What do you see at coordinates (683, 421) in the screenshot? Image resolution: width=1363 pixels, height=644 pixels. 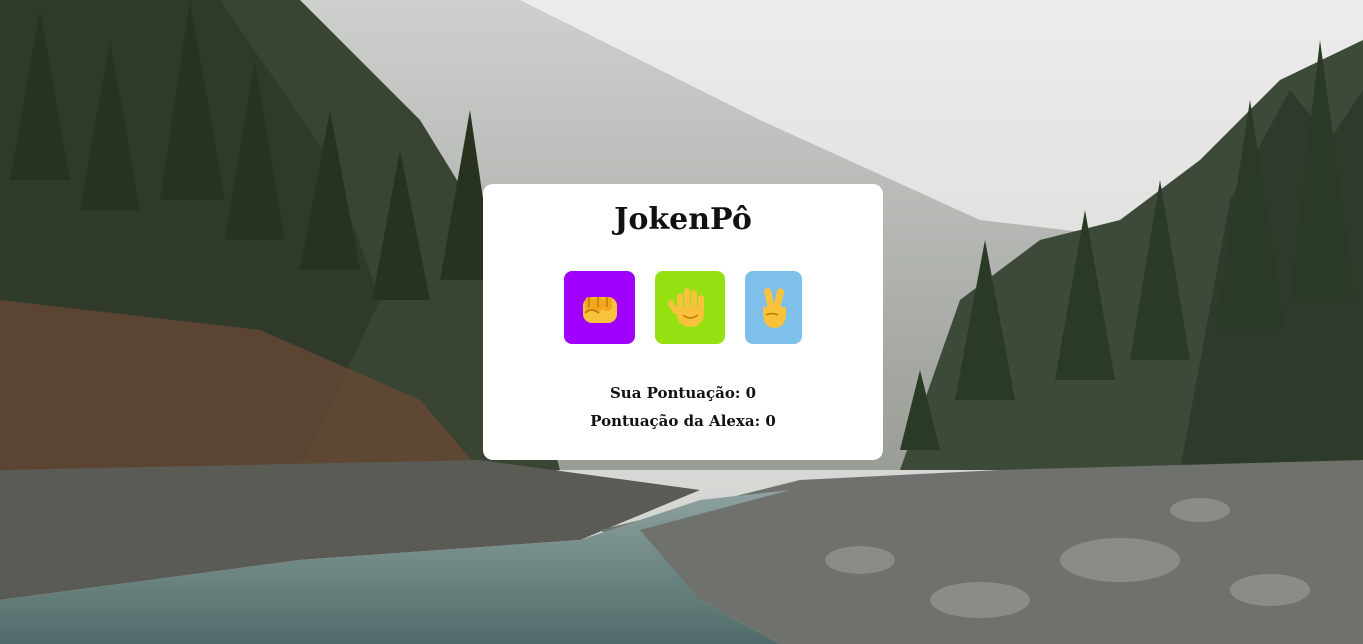 I see `alexa-score: Pontuação da Alexa: 0` at bounding box center [683, 421].